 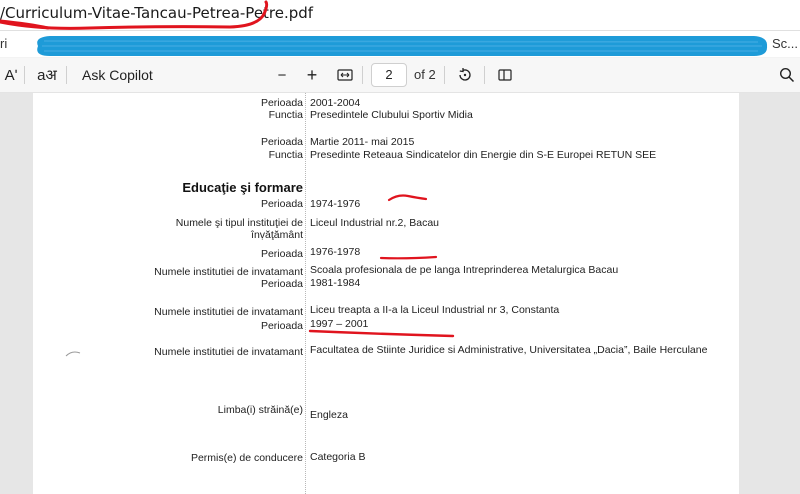 I want to click on cv-value: 1974-1976, so click(x=335, y=204).